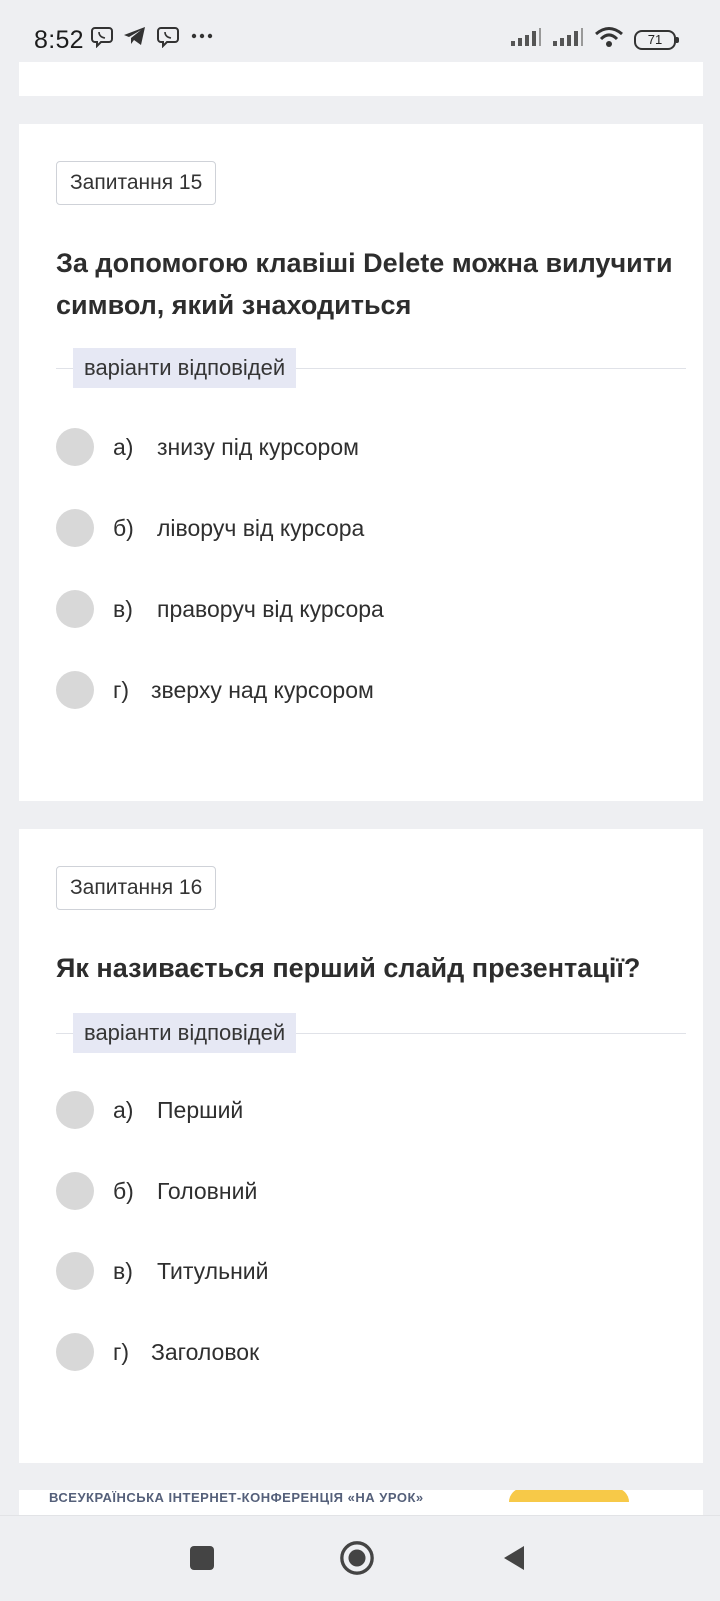 This screenshot has width=720, height=1601. I want to click on banner-logo, so click(569, 1496).